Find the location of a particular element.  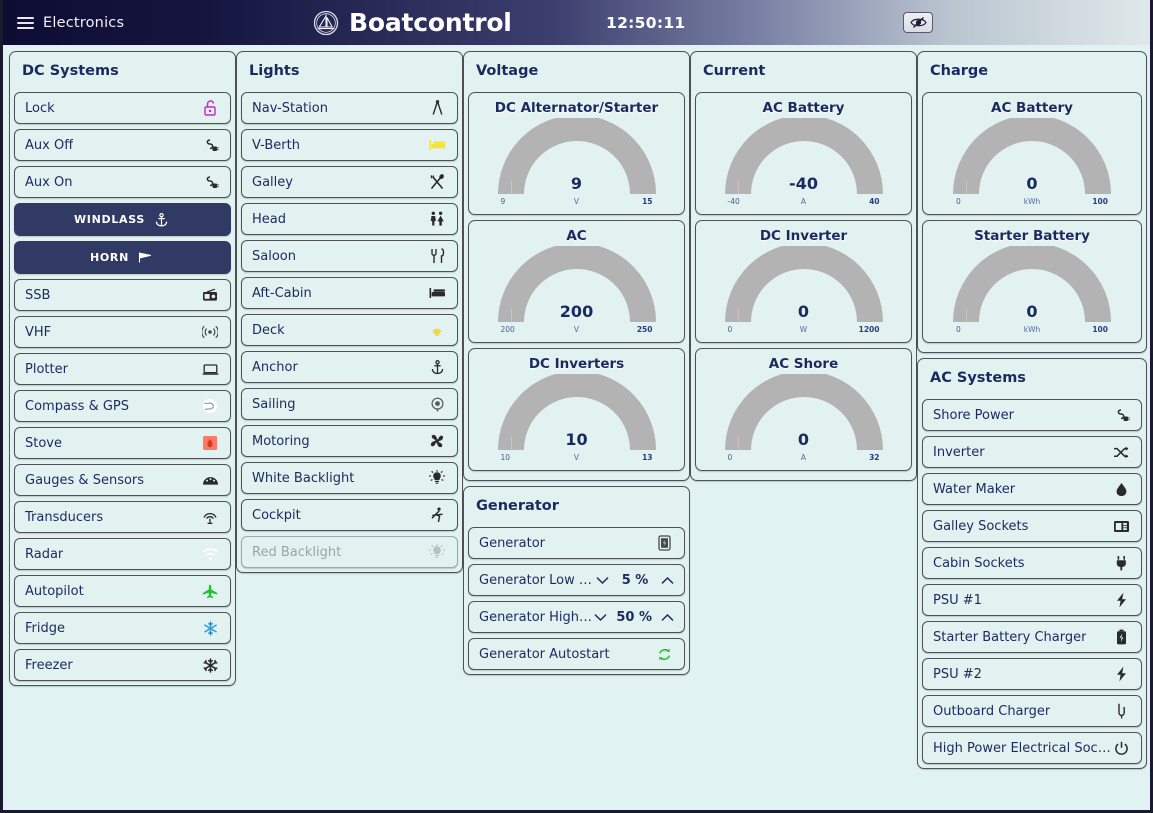

dc-item-compass-gps: Compass & GPS is located at coordinates (122, 406).